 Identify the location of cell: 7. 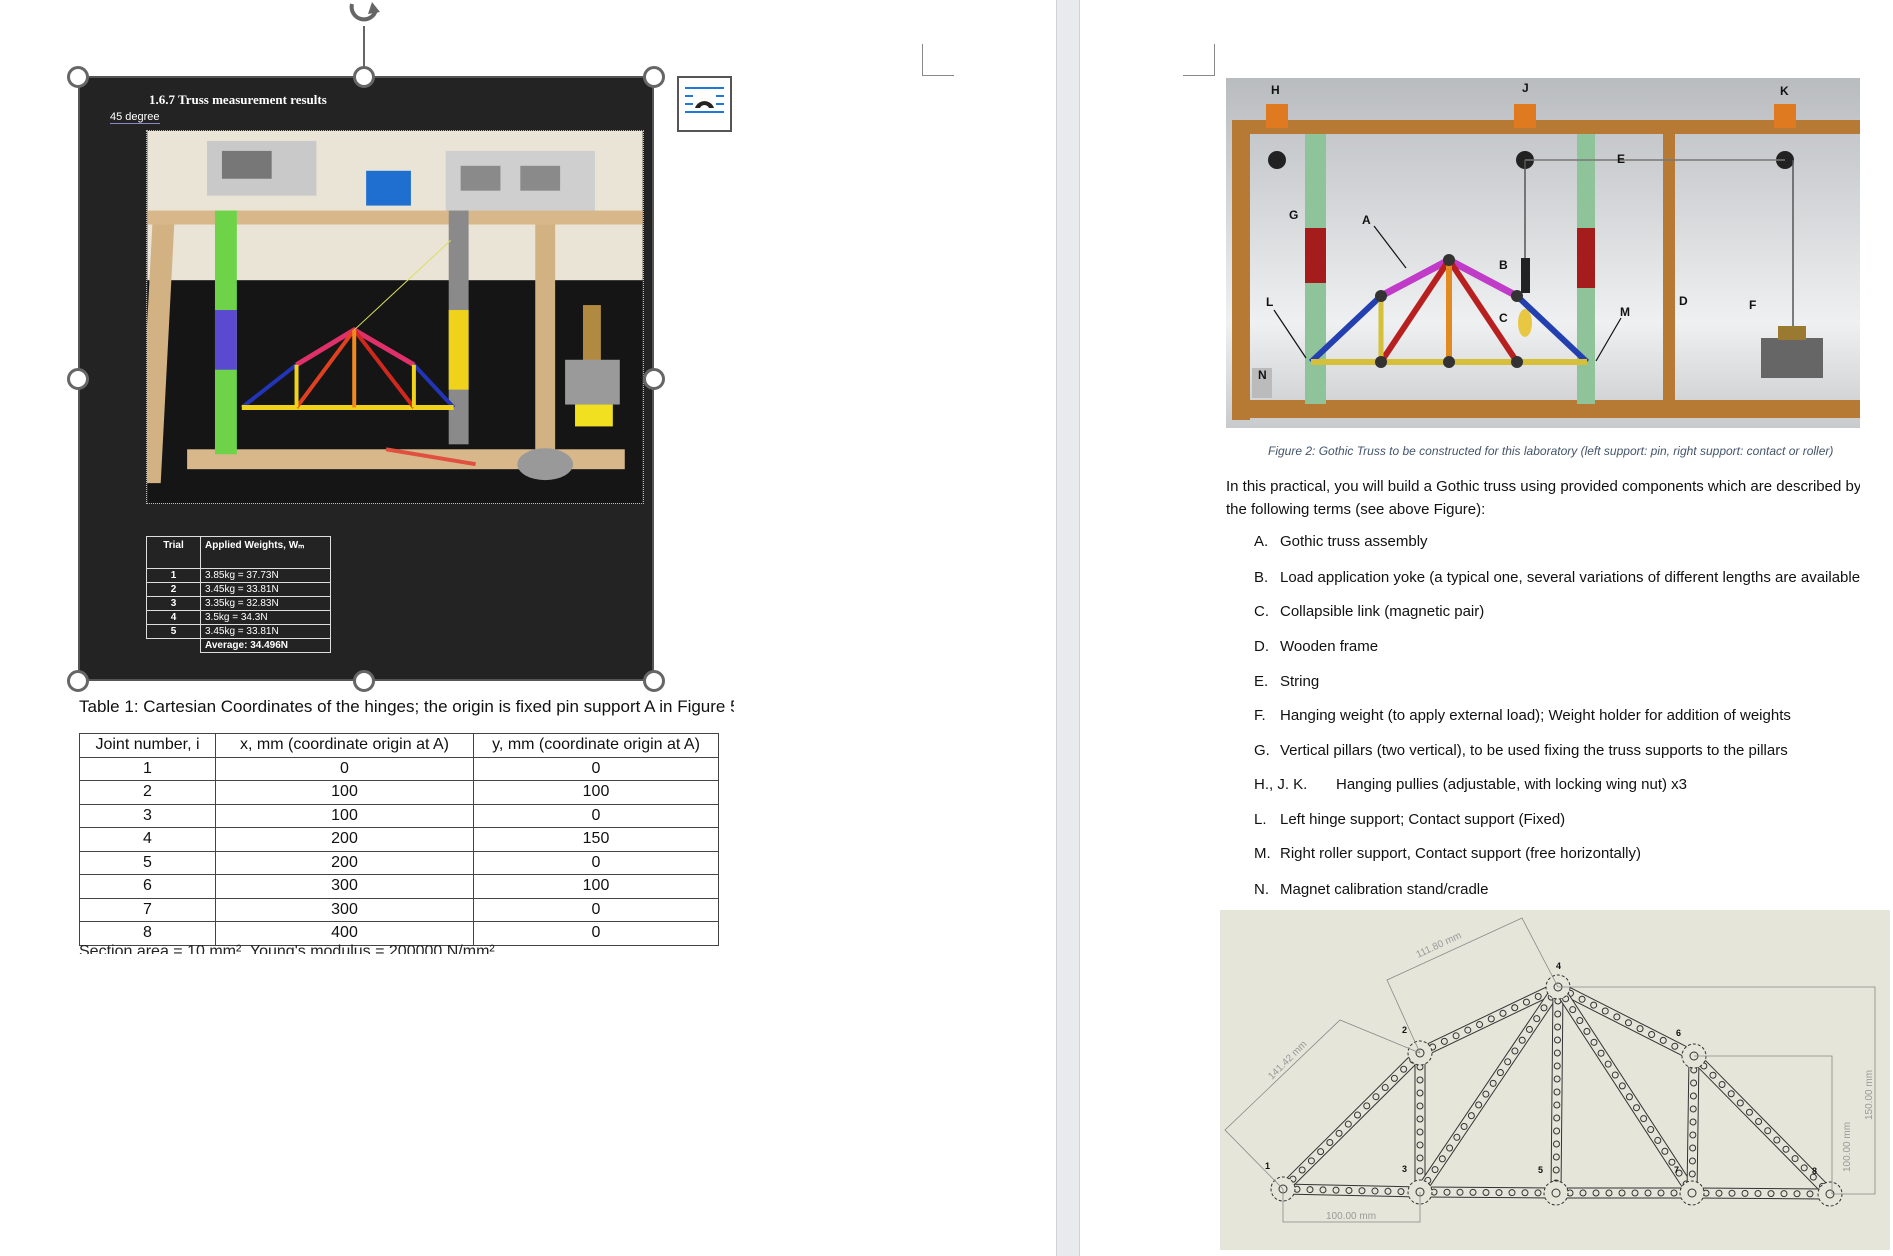
(147, 909).